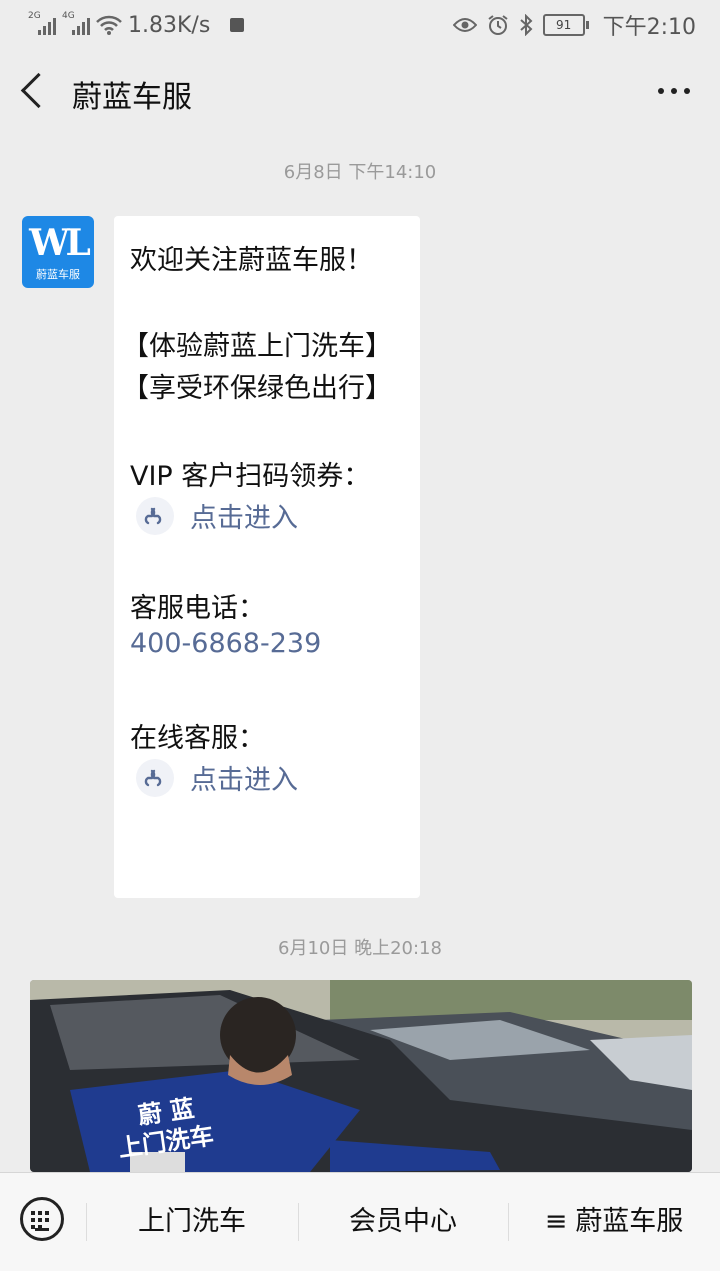 This screenshot has width=720, height=1271. I want to click on avatar: WL 蔚蓝车服, so click(58, 252).